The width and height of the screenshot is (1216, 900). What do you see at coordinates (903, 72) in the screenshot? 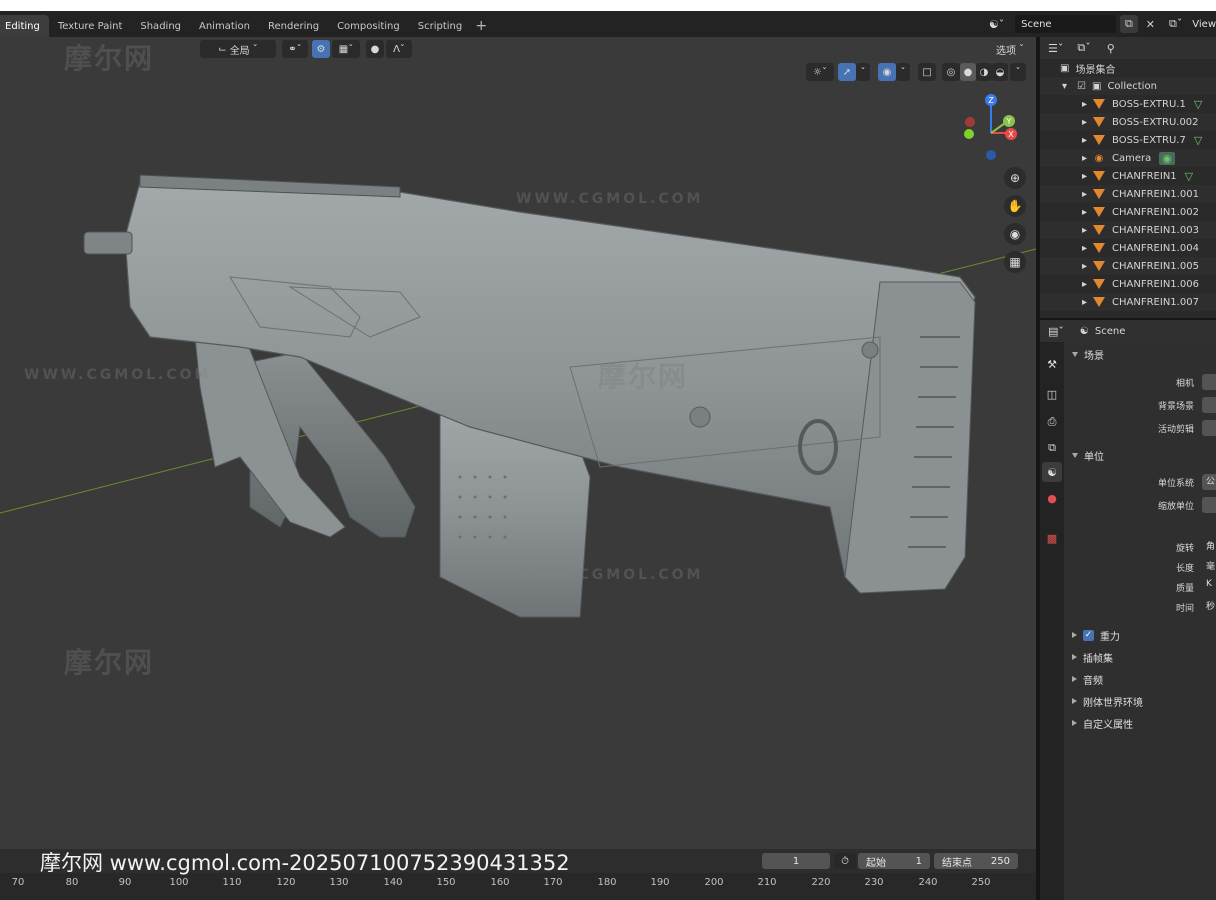
I see `overlay-dropdown: ˇ` at bounding box center [903, 72].